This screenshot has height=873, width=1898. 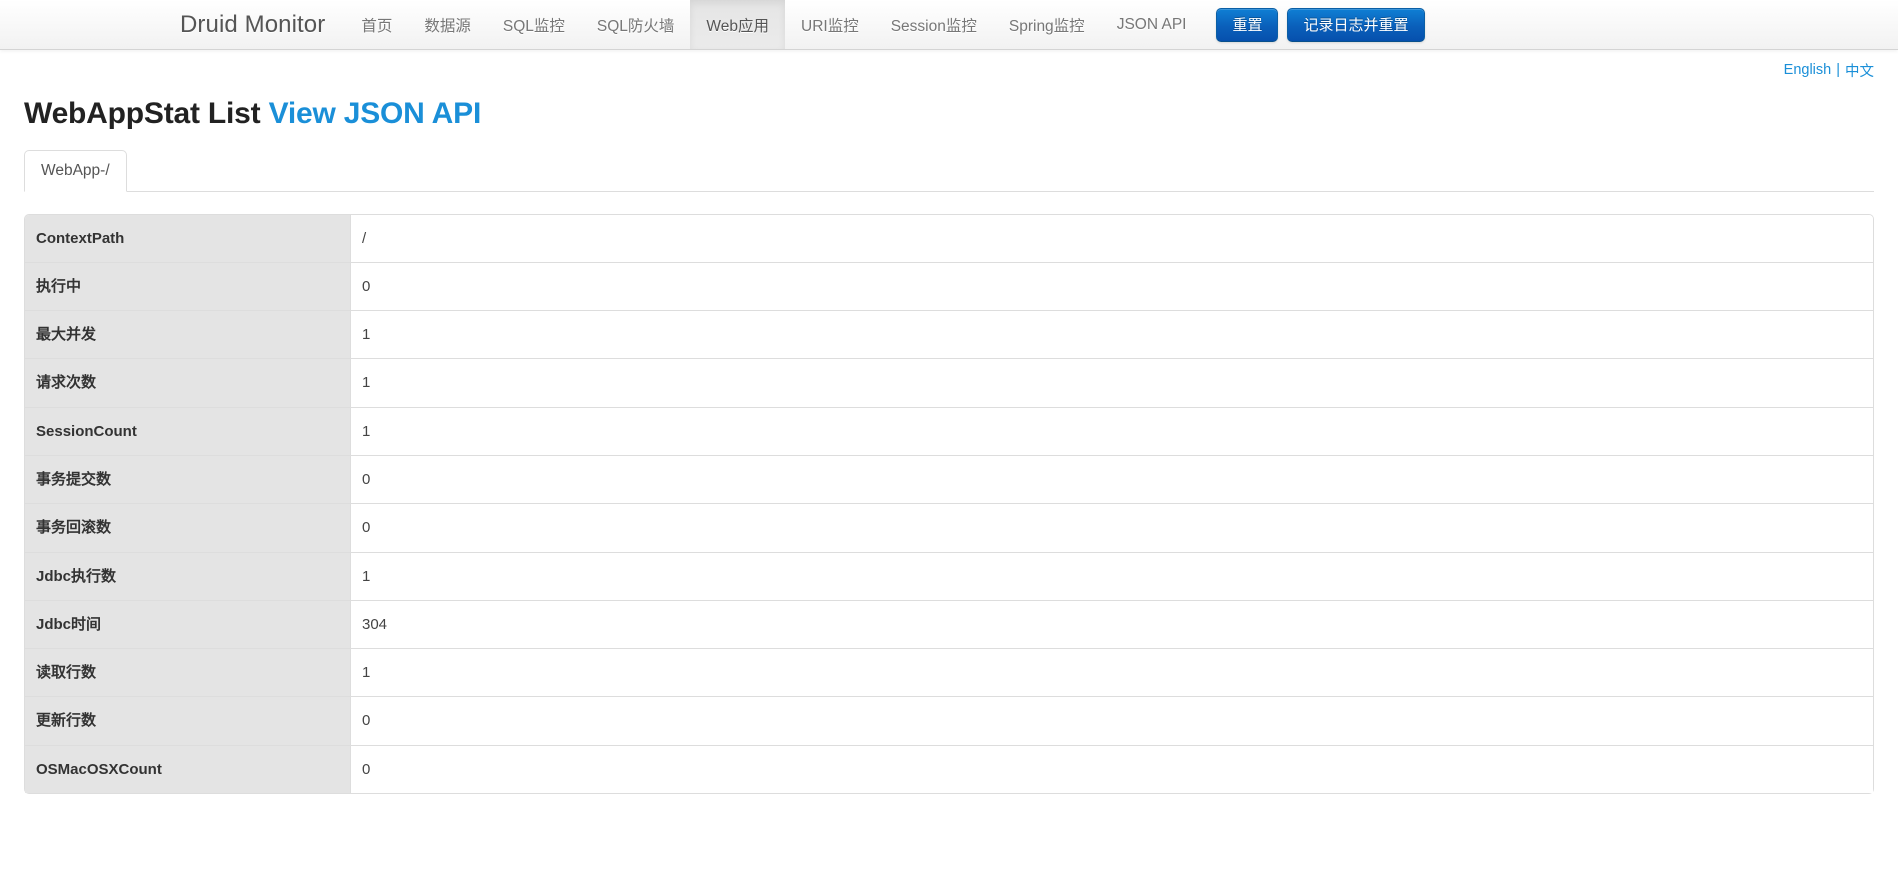 I want to click on stat-key-cell: SessionCount, so click(x=188, y=430).